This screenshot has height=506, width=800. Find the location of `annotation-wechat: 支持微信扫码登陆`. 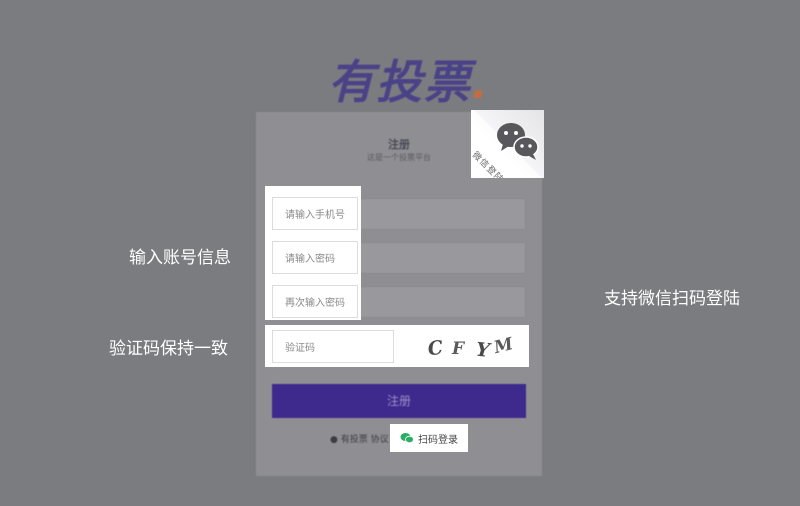

annotation-wechat: 支持微信扫码登陆 is located at coordinates (672, 299).